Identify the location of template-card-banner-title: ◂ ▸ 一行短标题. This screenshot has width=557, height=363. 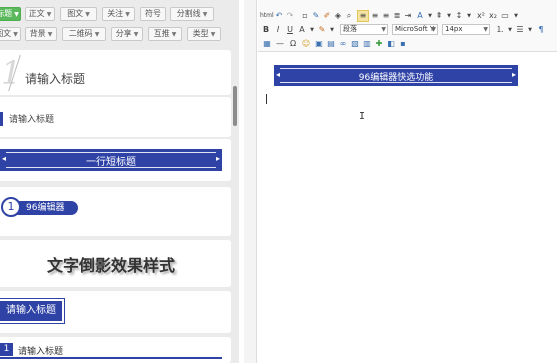
(115, 160).